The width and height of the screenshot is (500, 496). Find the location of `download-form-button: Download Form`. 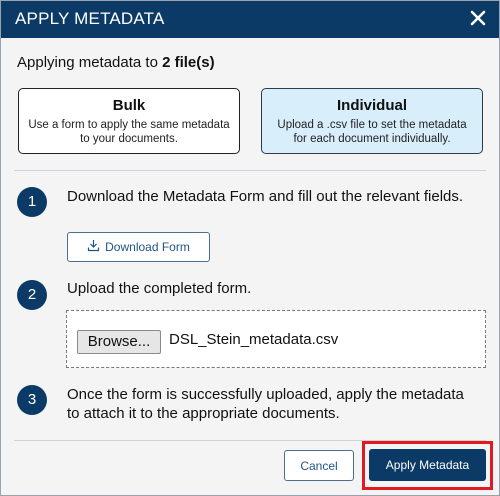

download-form-button: Download Form is located at coordinates (138, 247).